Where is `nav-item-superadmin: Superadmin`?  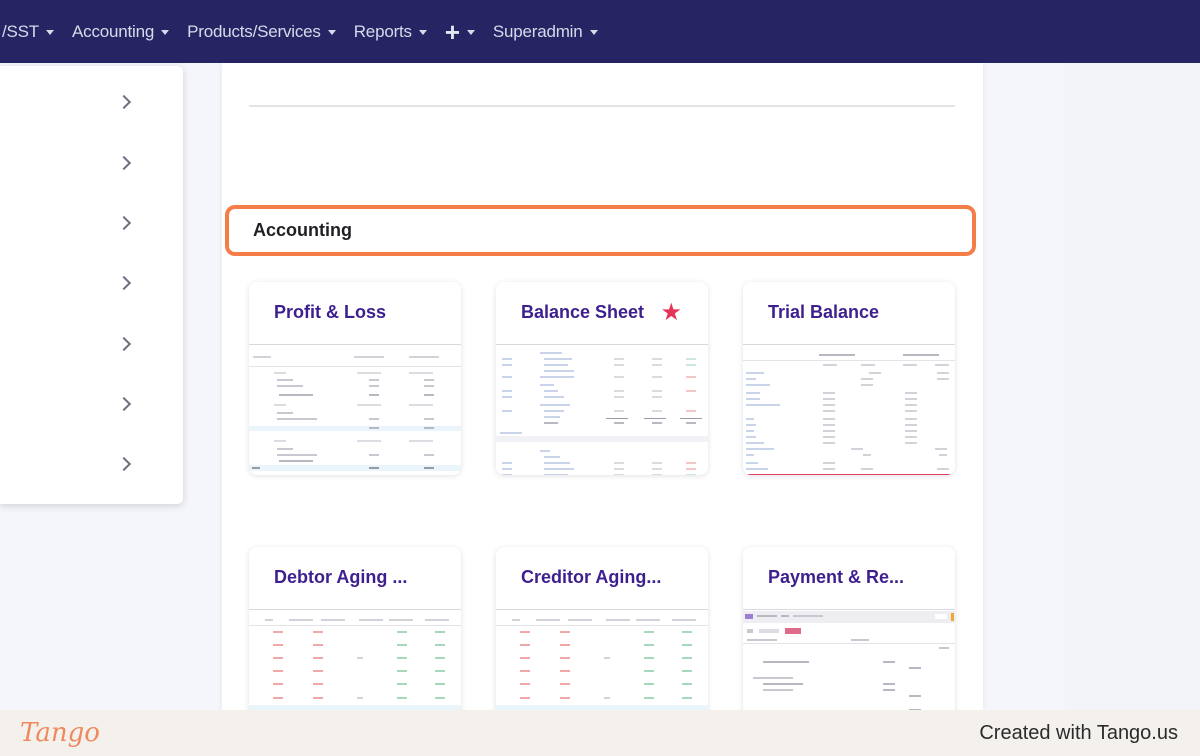
nav-item-superadmin: Superadmin is located at coordinates (545, 32).